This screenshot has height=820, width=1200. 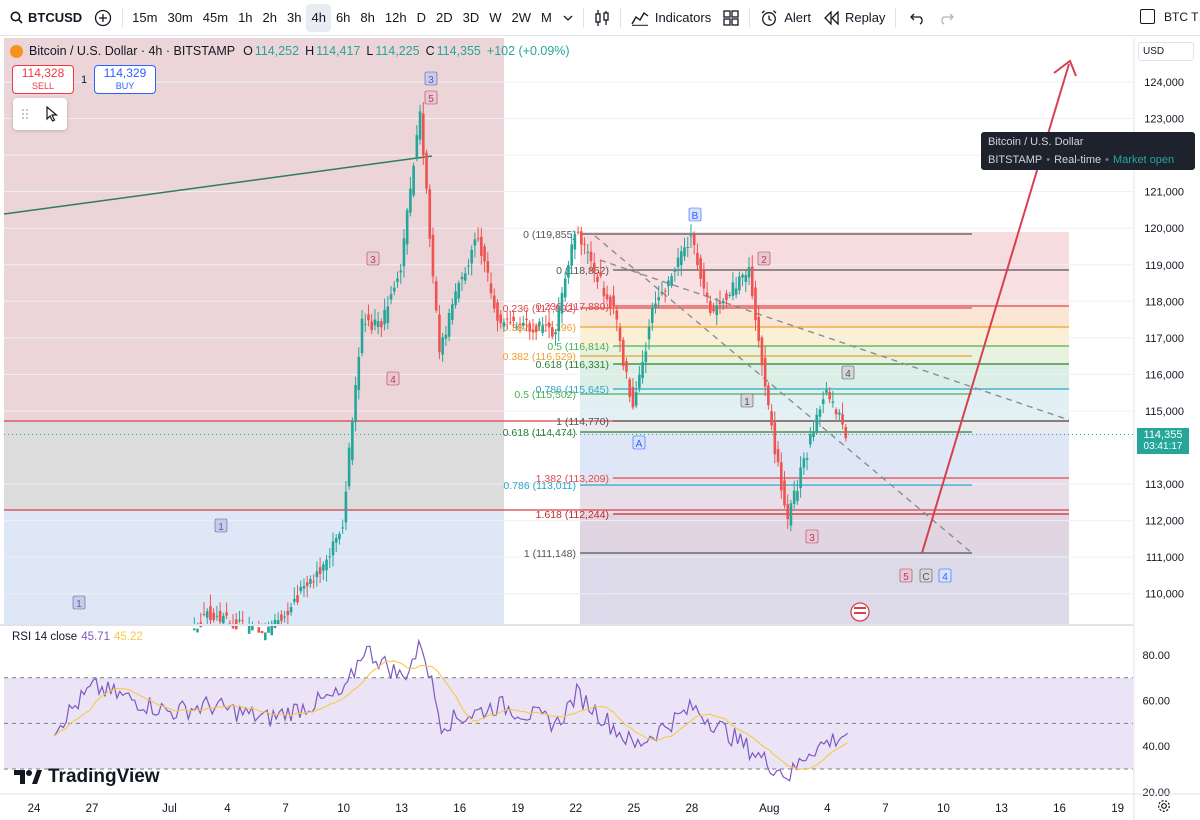 I want to click on replay-label: Replay, so click(x=865, y=17).